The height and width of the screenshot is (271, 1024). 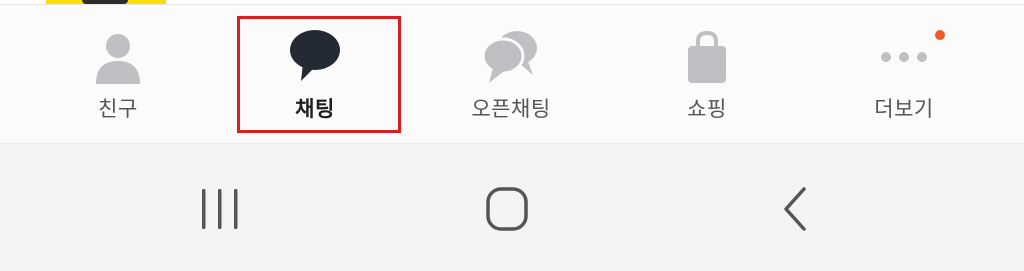 What do you see at coordinates (220, 209) in the screenshot?
I see `recents-icon` at bounding box center [220, 209].